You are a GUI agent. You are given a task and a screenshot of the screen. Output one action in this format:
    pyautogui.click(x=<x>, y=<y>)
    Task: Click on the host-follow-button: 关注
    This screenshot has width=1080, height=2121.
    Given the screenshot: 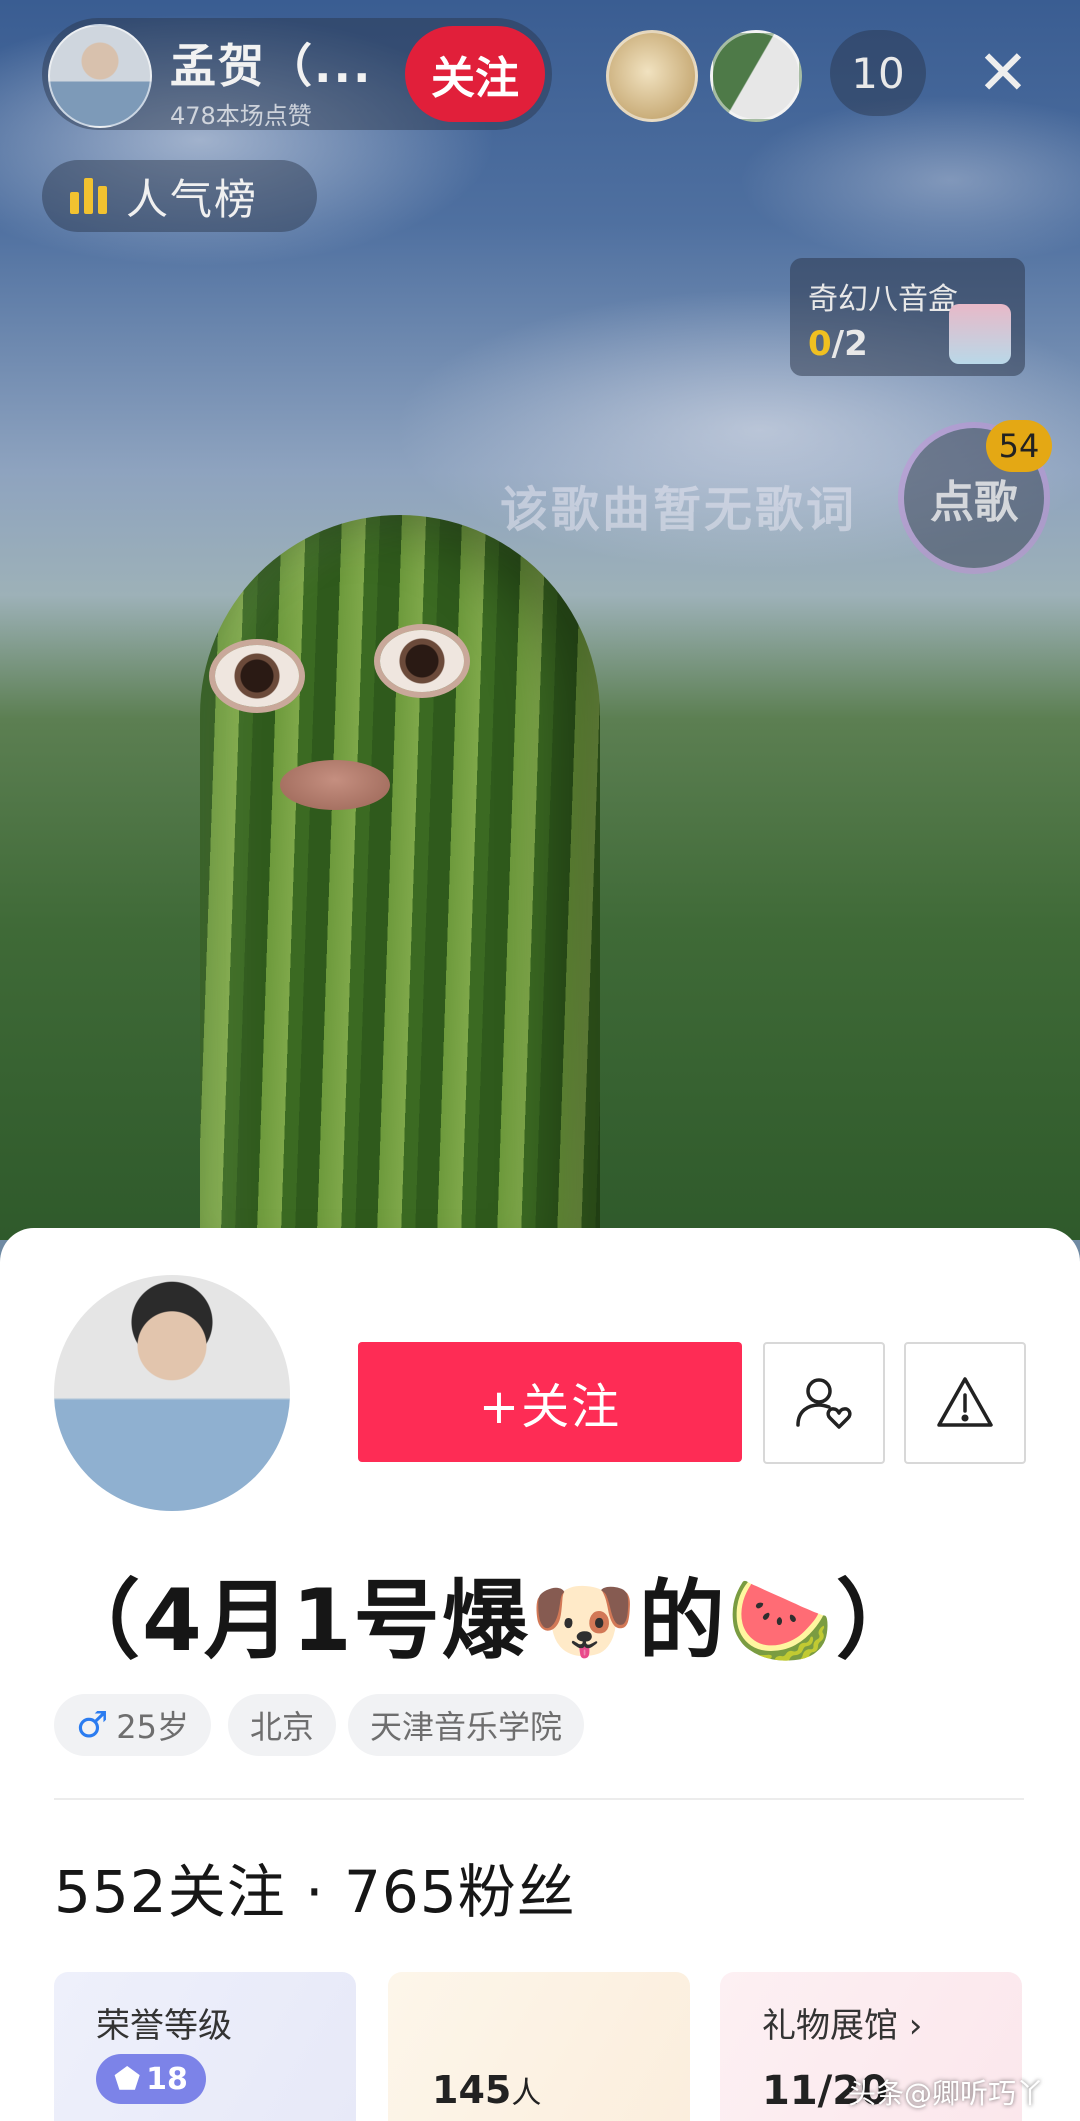 What is the action you would take?
    pyautogui.click(x=475, y=74)
    